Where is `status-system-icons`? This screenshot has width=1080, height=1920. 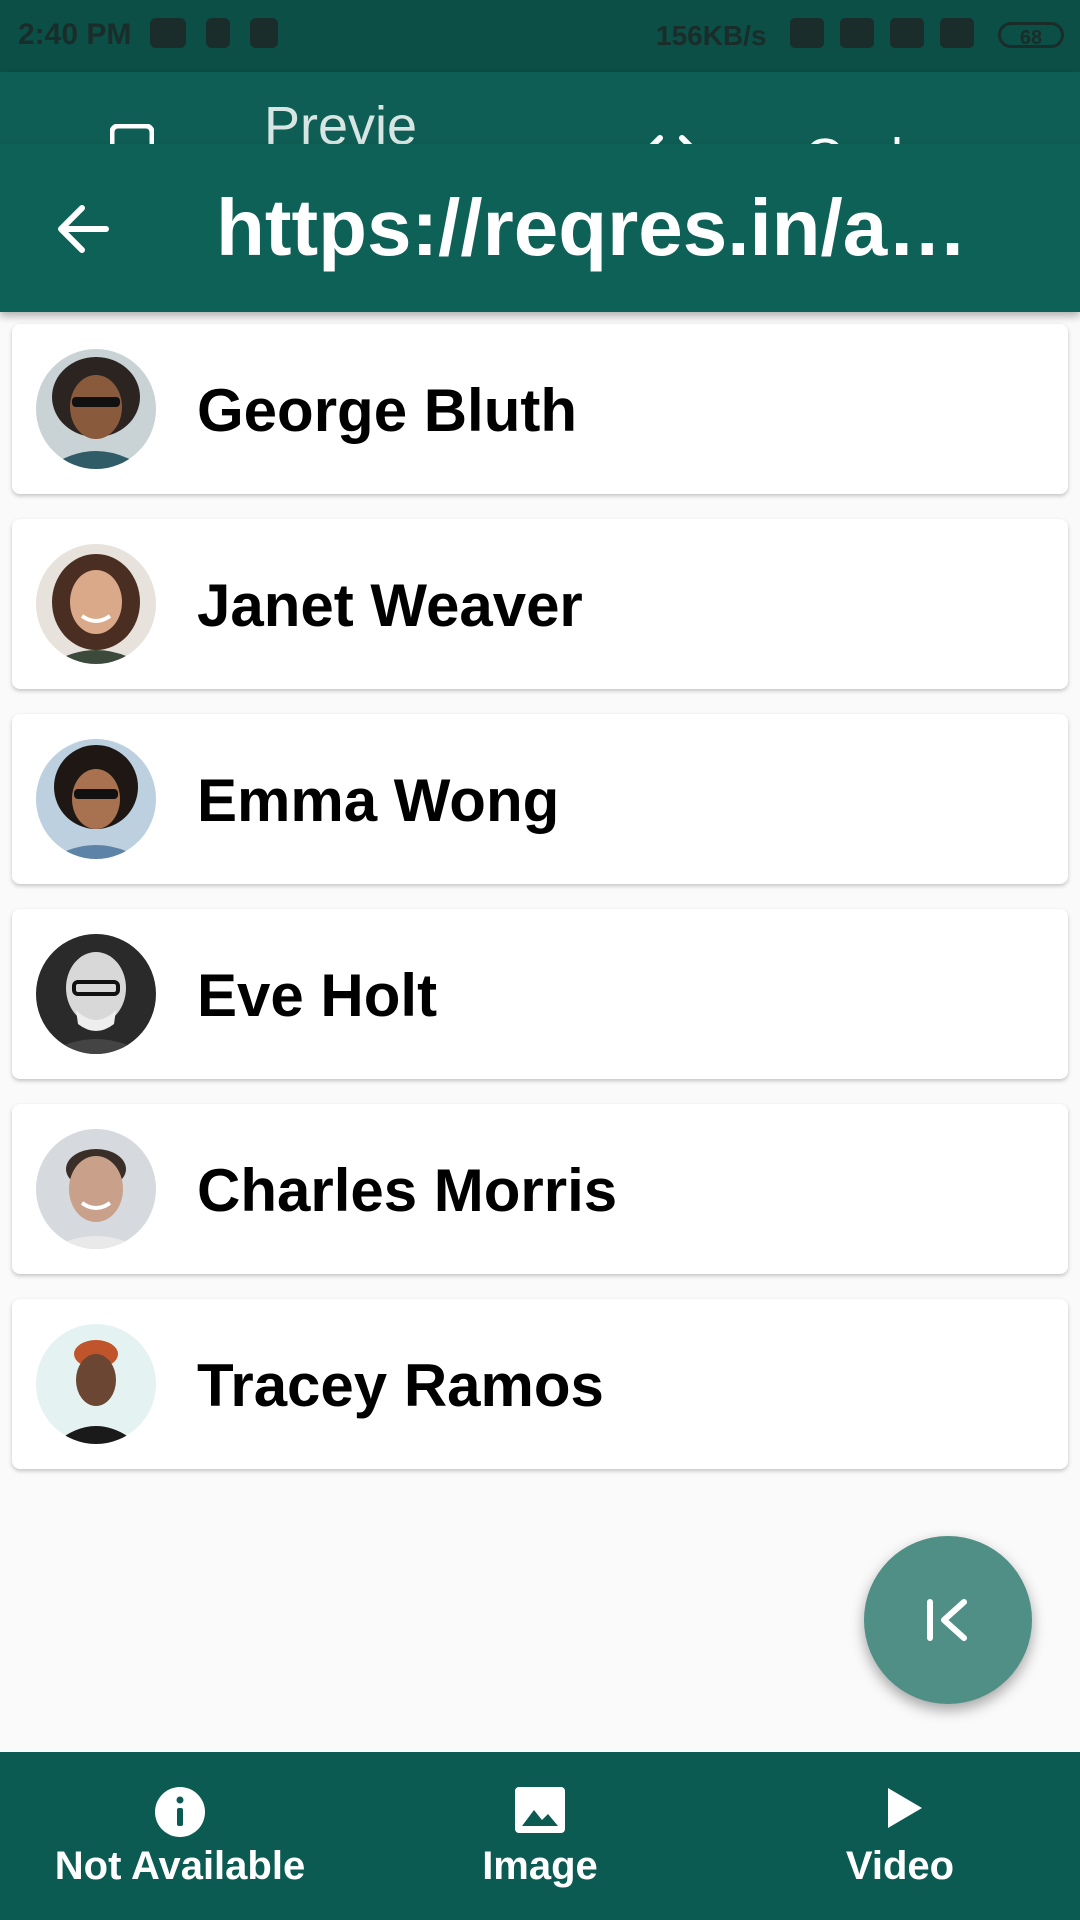
status-system-icons is located at coordinates (882, 33).